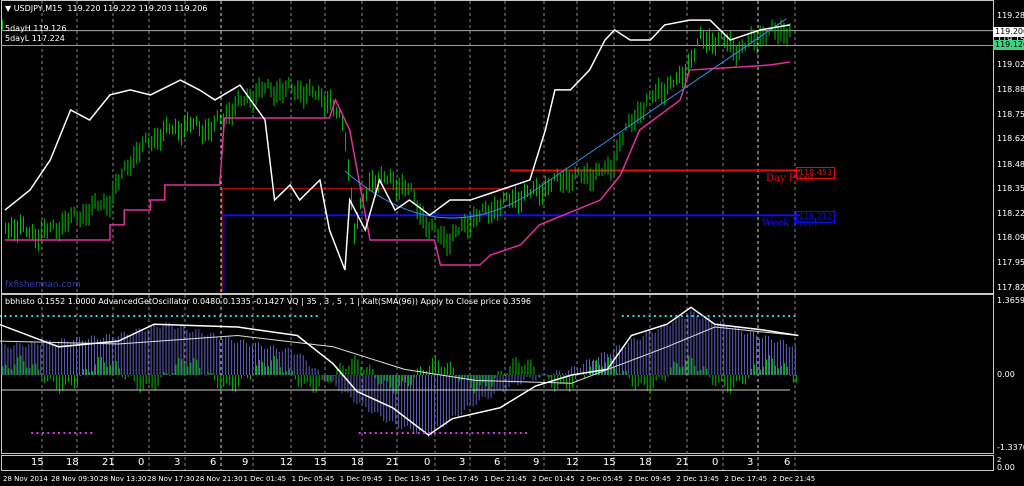  What do you see at coordinates (816, 217) in the screenshot?
I see `week-pivot-value: 118.212` at bounding box center [816, 217].